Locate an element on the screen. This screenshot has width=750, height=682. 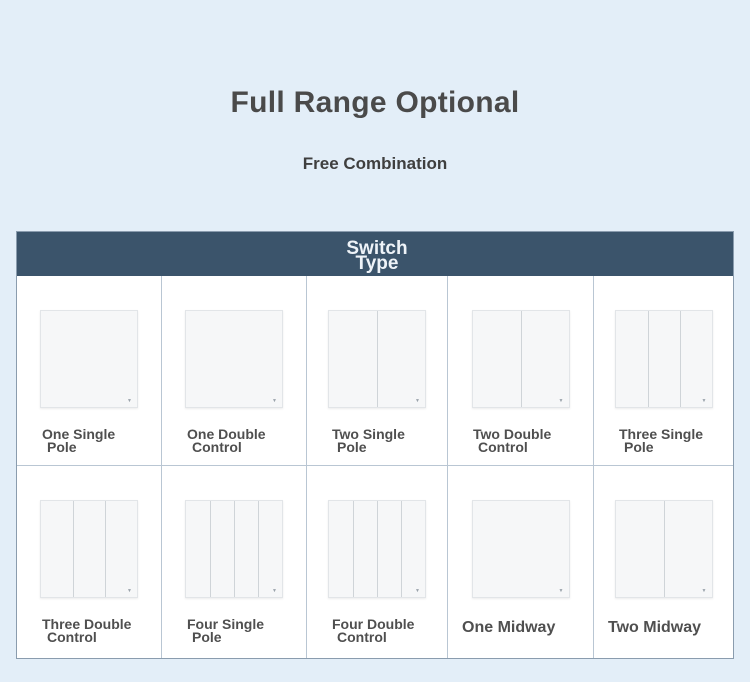
switch-option-label: Four Single Pole is located at coordinates (244, 631).